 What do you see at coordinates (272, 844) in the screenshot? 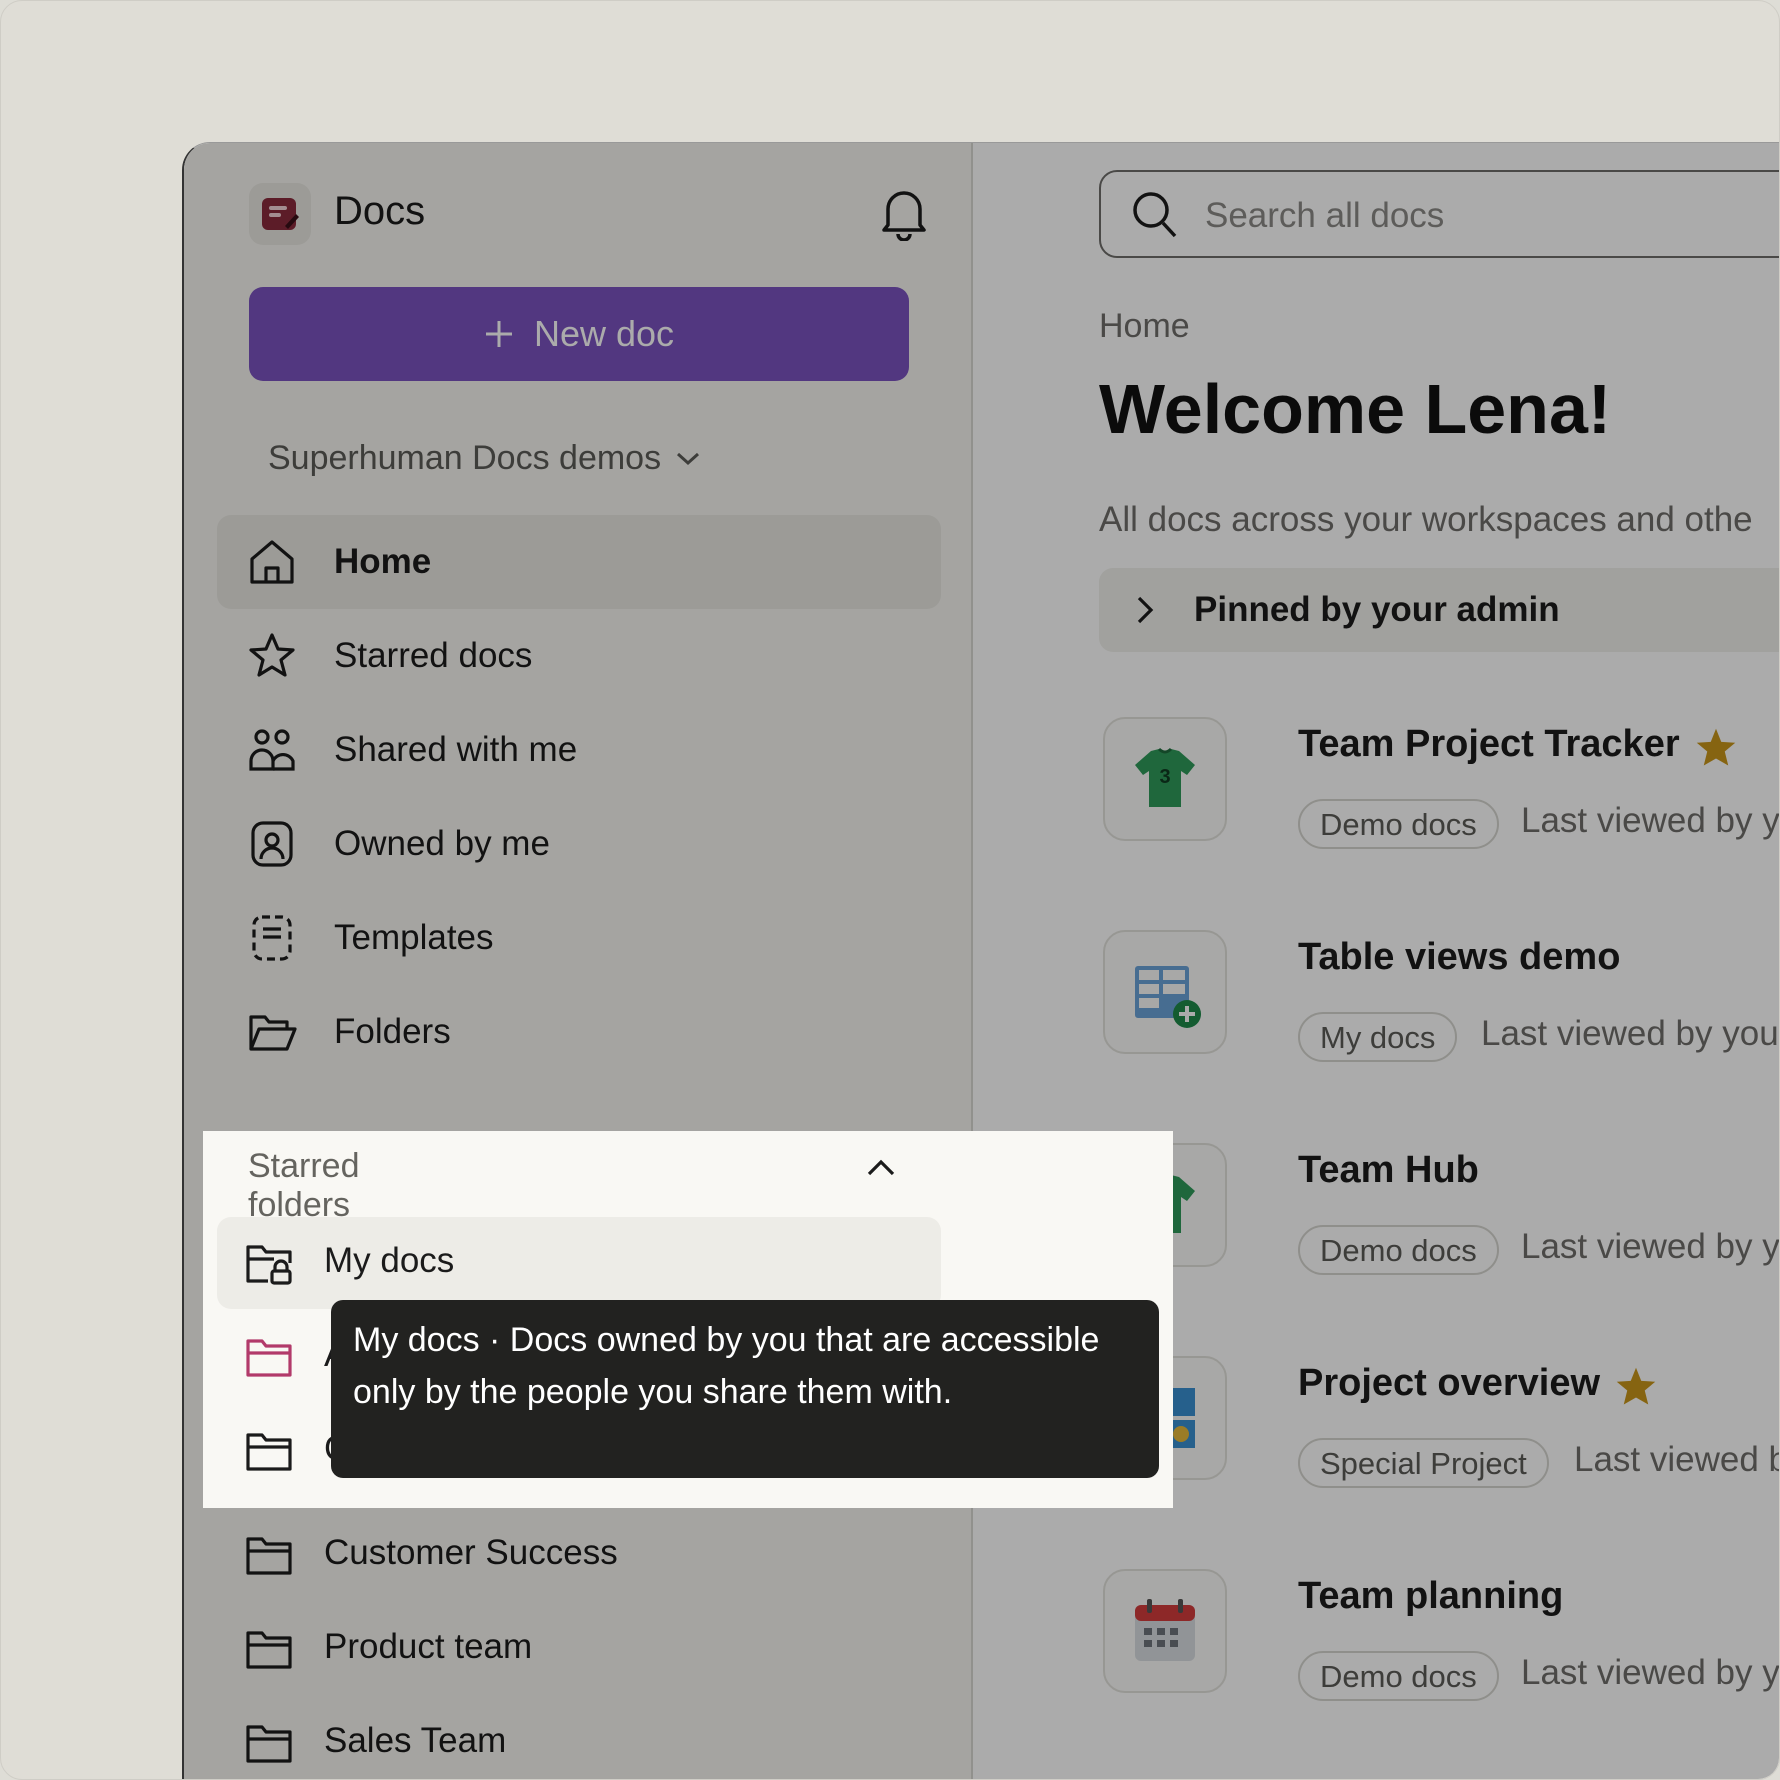
I see `user-badge-icon` at bounding box center [272, 844].